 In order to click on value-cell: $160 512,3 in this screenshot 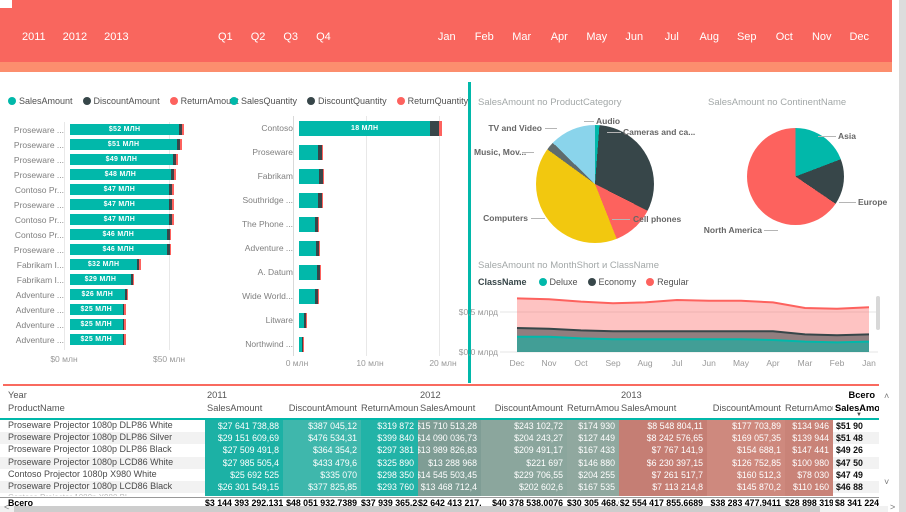, I will do `click(746, 474)`.